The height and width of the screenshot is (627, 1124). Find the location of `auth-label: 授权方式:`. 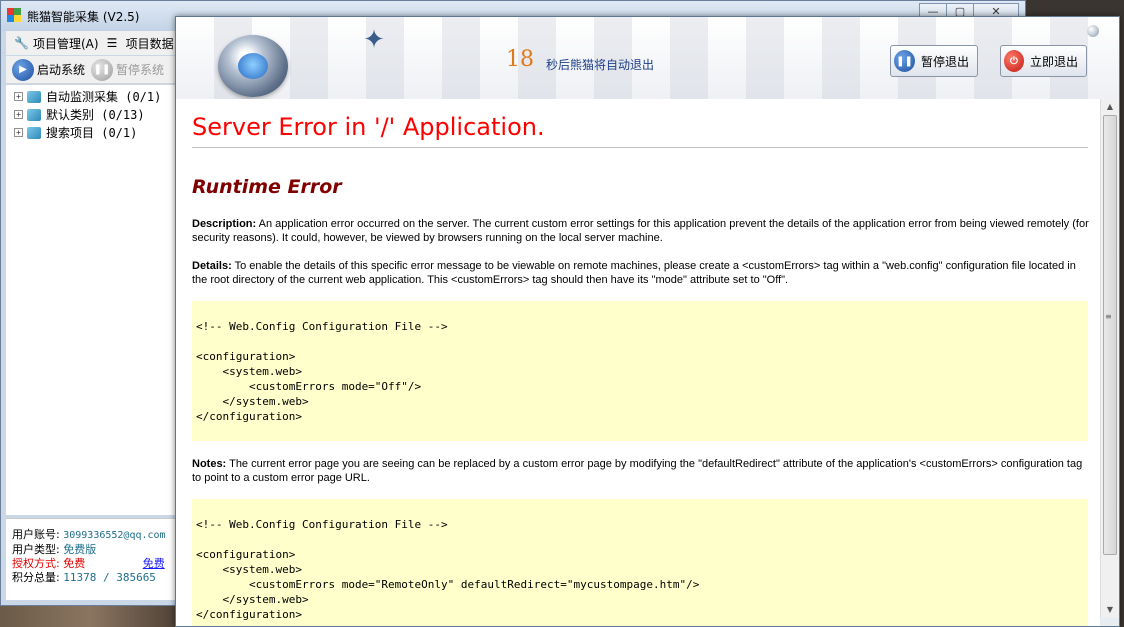

auth-label: 授权方式: is located at coordinates (36, 563).